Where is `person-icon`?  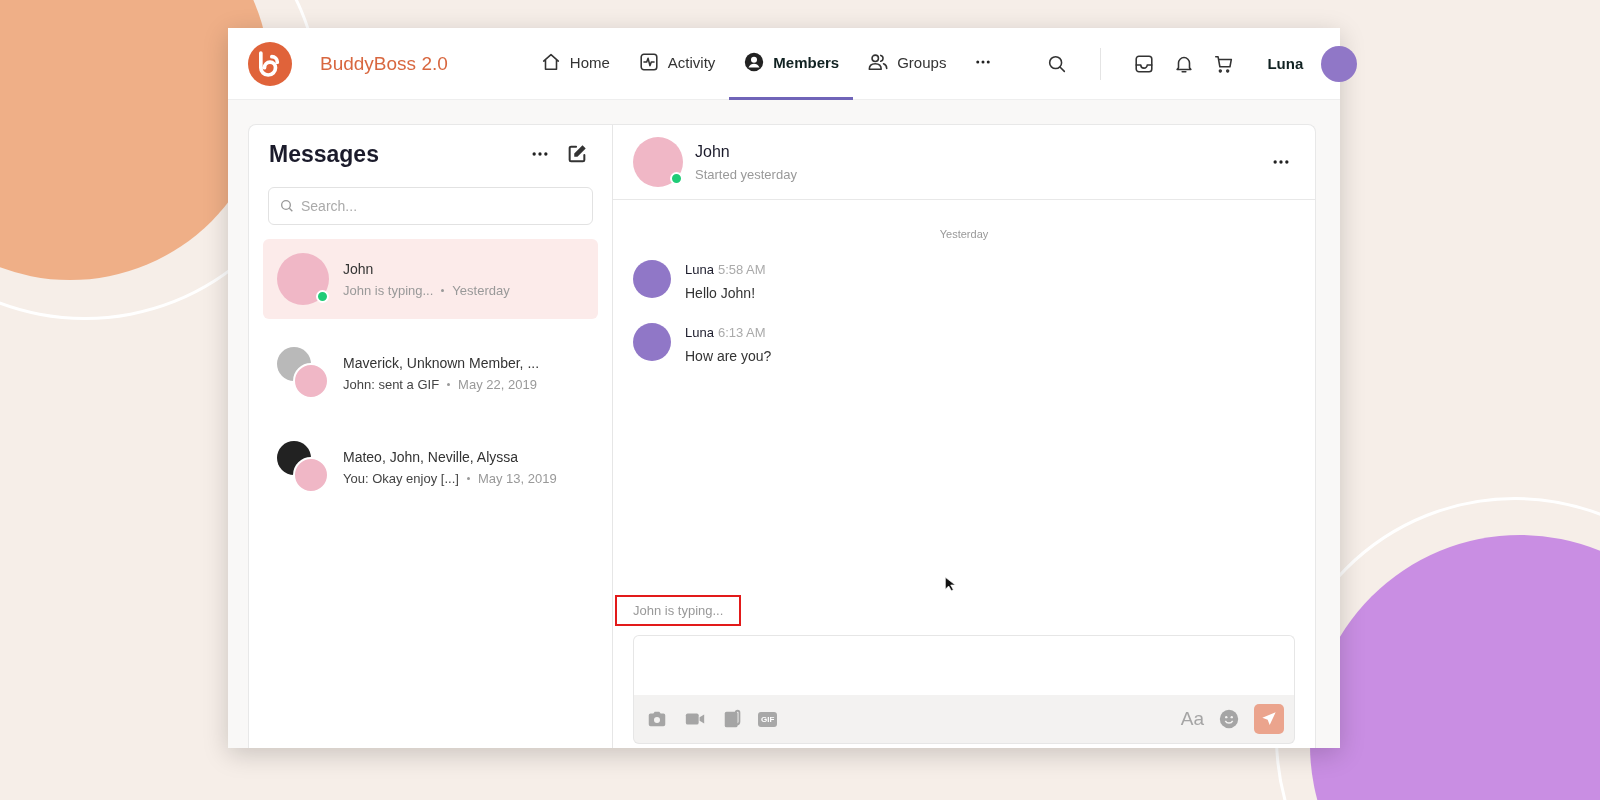 person-icon is located at coordinates (754, 62).